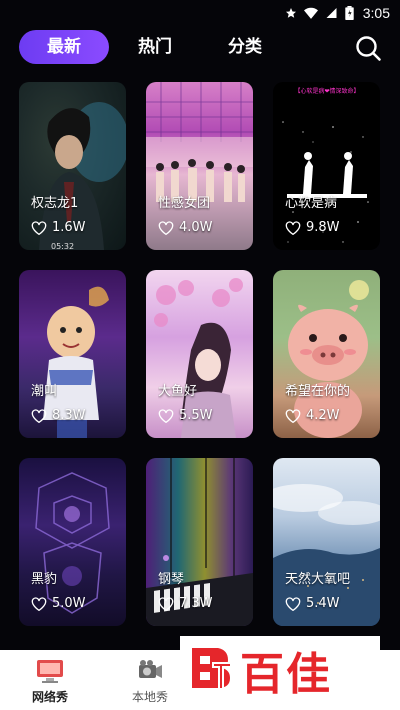 The image size is (400, 710). What do you see at coordinates (286, 674) in the screenshot?
I see `watermark-text: 百佳` at bounding box center [286, 674].